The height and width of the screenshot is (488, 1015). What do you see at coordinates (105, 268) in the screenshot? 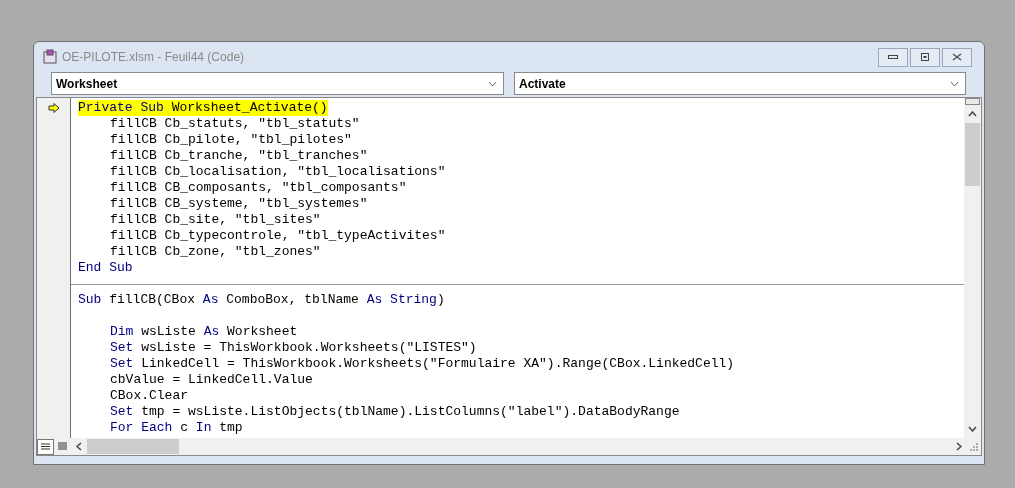
I see `code-line: End Sub` at bounding box center [105, 268].